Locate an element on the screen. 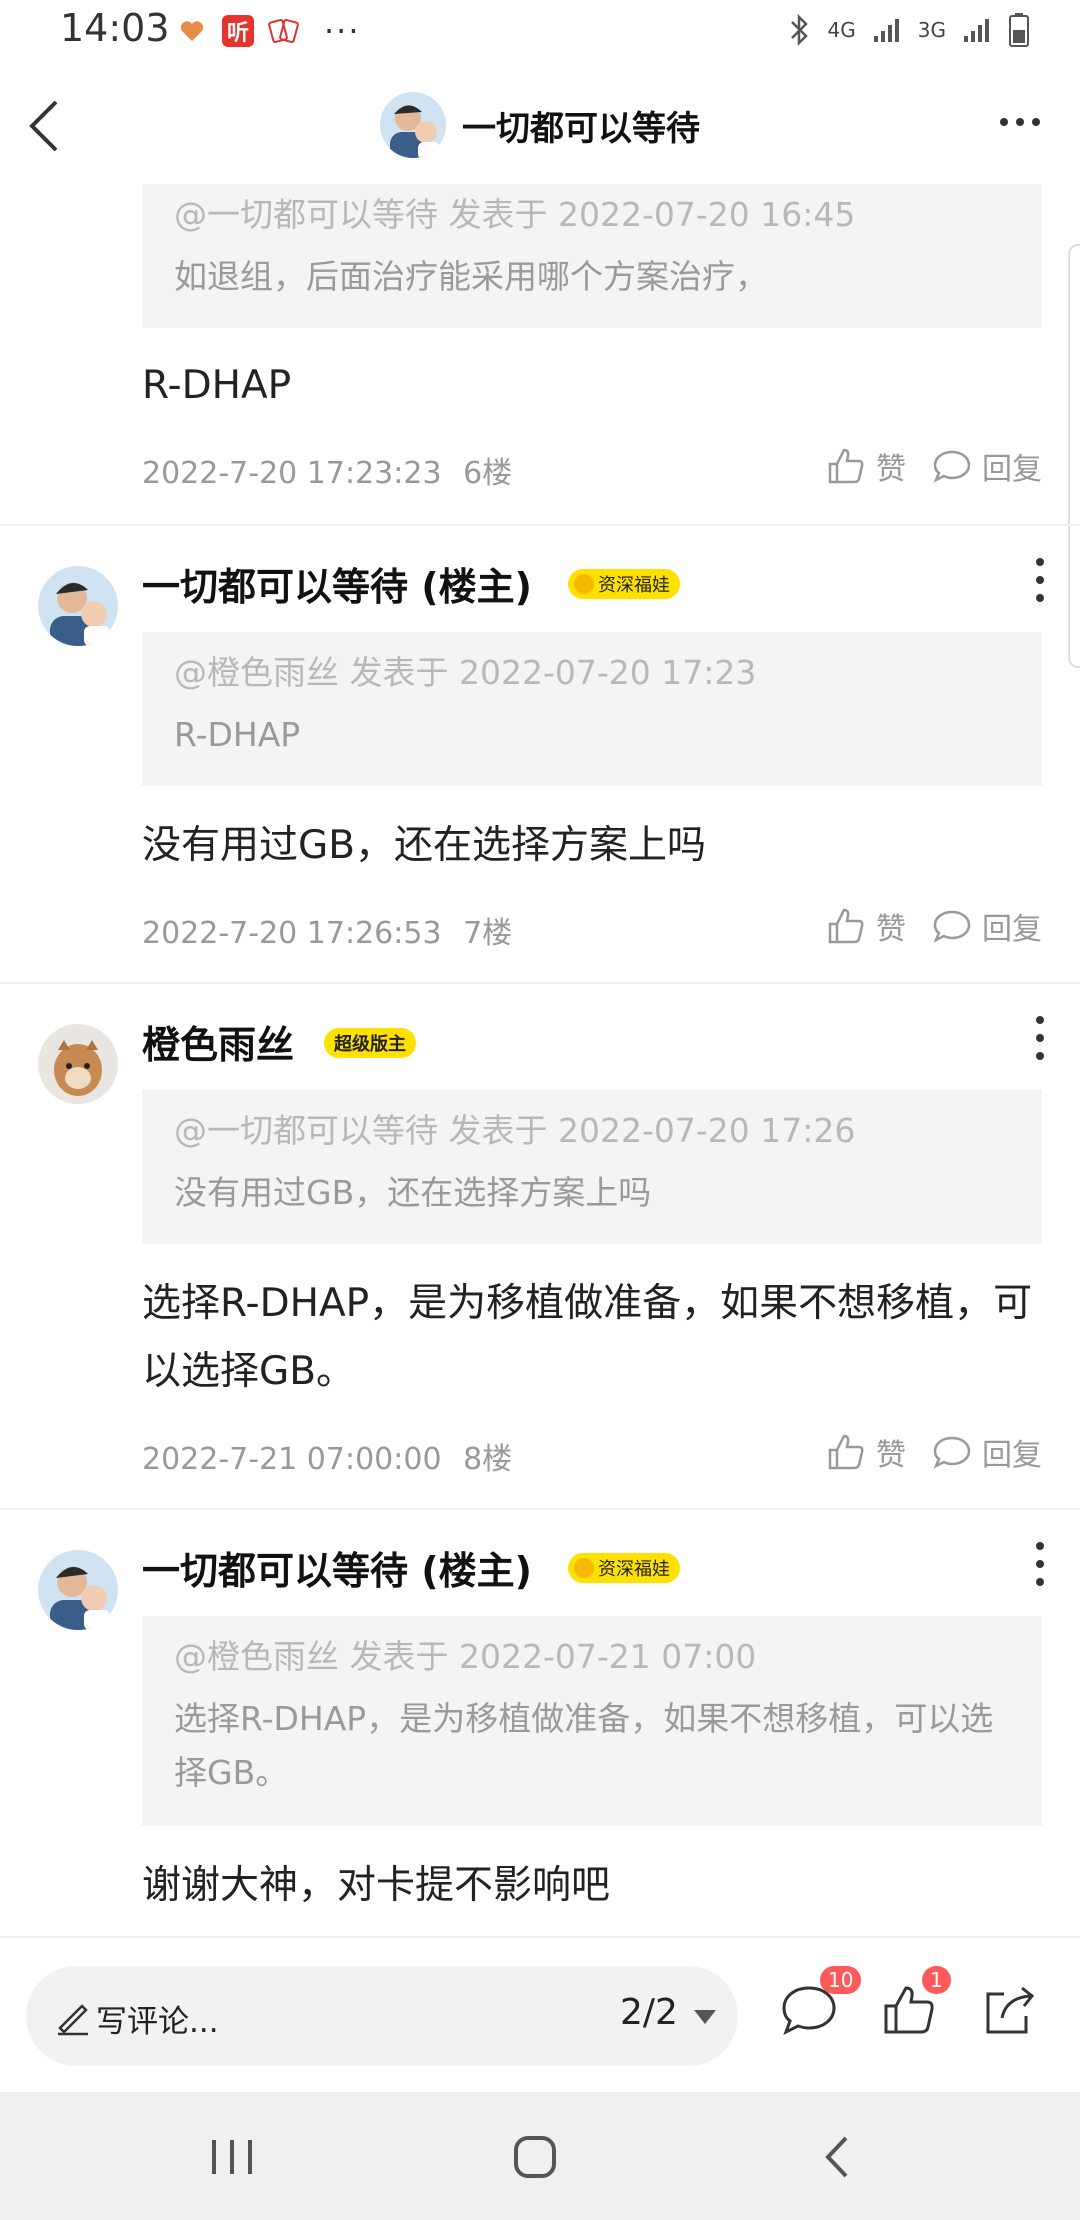 This screenshot has height=2220, width=1080. page-dropdown-icon is located at coordinates (705, 2017).